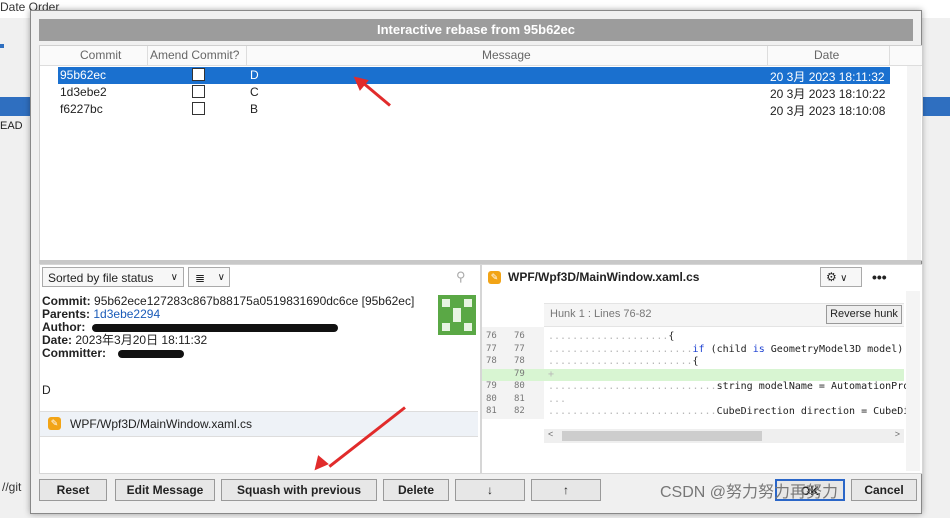 The image size is (950, 518). Describe the element at coordinates (701, 277) in the screenshot. I see `diff-header: ✎ WPF/Wpf3D/MainWindow.xaml.cs ⚙ ∨ •••` at that location.